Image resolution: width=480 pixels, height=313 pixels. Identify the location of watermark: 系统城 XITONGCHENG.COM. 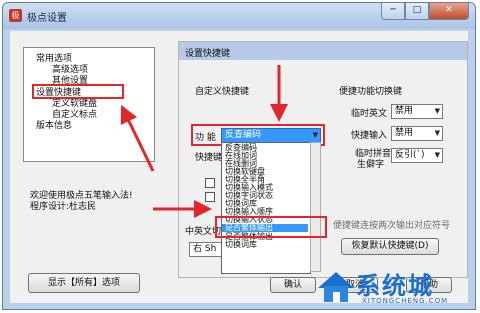
(395, 287).